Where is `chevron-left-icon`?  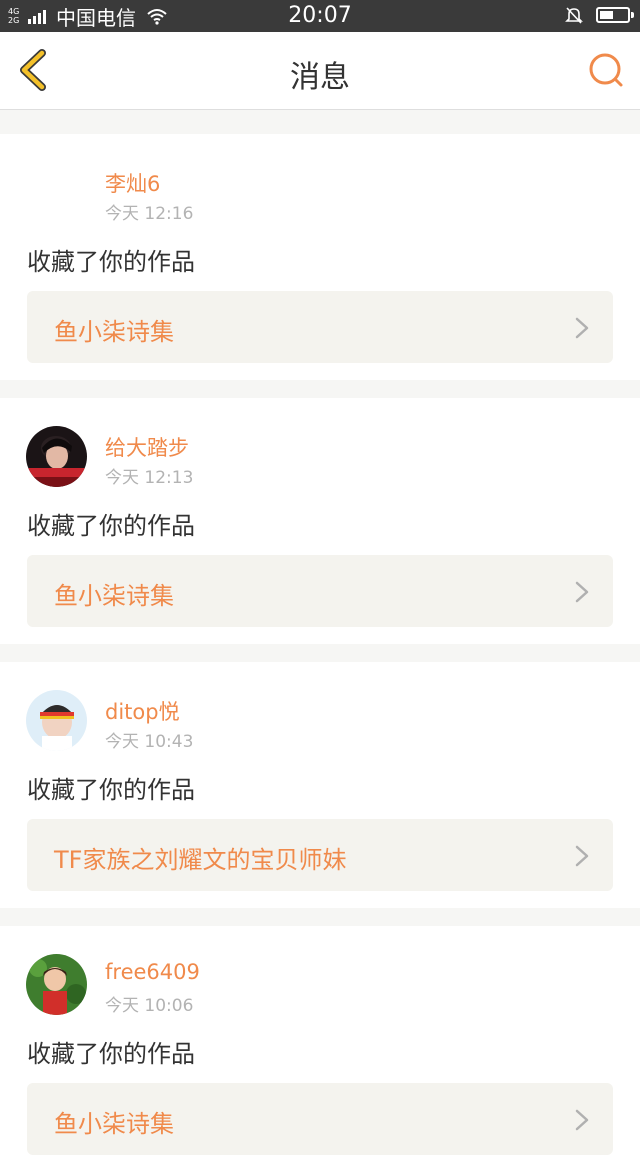 chevron-left-icon is located at coordinates (33, 70).